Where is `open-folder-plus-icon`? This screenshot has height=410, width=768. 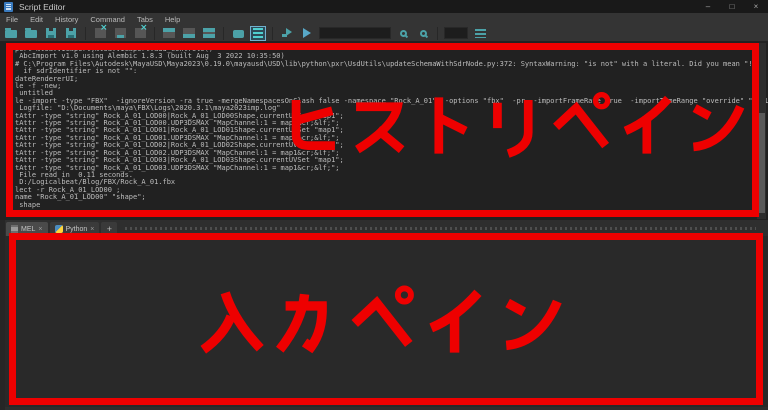 open-folder-plus-icon is located at coordinates (31, 33).